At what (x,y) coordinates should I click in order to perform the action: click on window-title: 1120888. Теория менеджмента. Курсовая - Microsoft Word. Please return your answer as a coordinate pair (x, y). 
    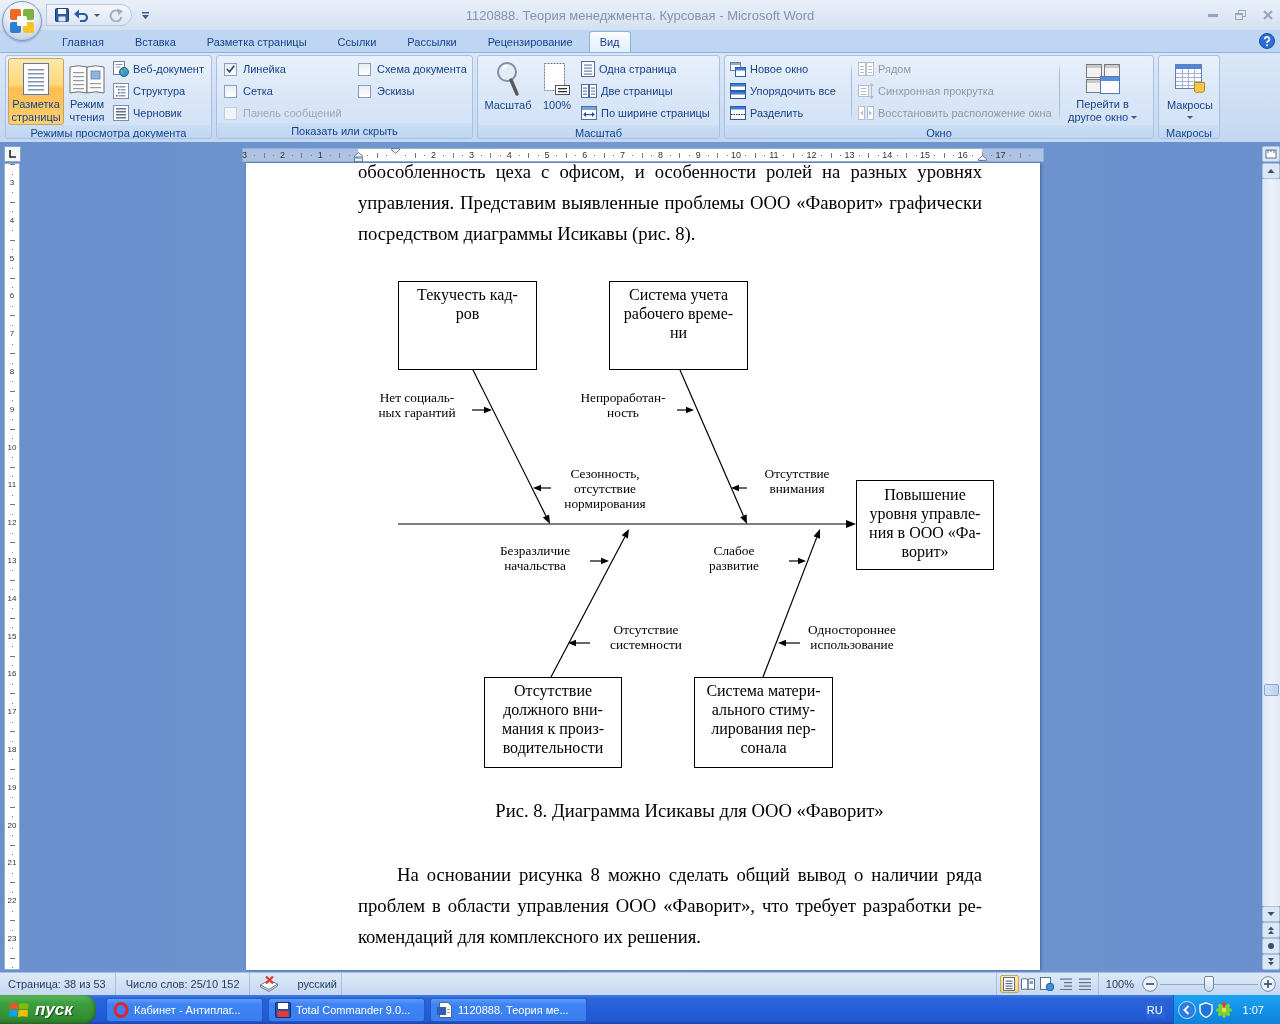
    Looking at the image, I should click on (640, 15).